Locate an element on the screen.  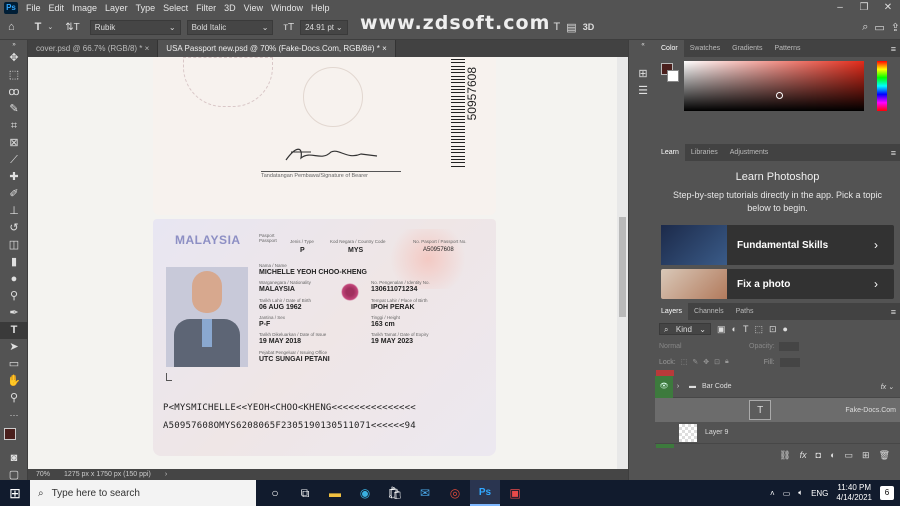
menu-select: Select is located at coordinates (175, 8).